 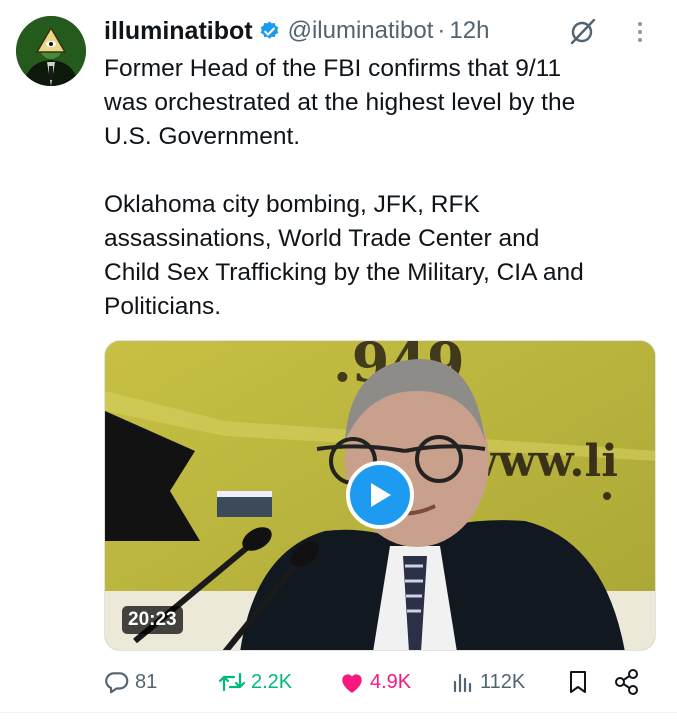 I want to click on play-button, so click(x=380, y=495).